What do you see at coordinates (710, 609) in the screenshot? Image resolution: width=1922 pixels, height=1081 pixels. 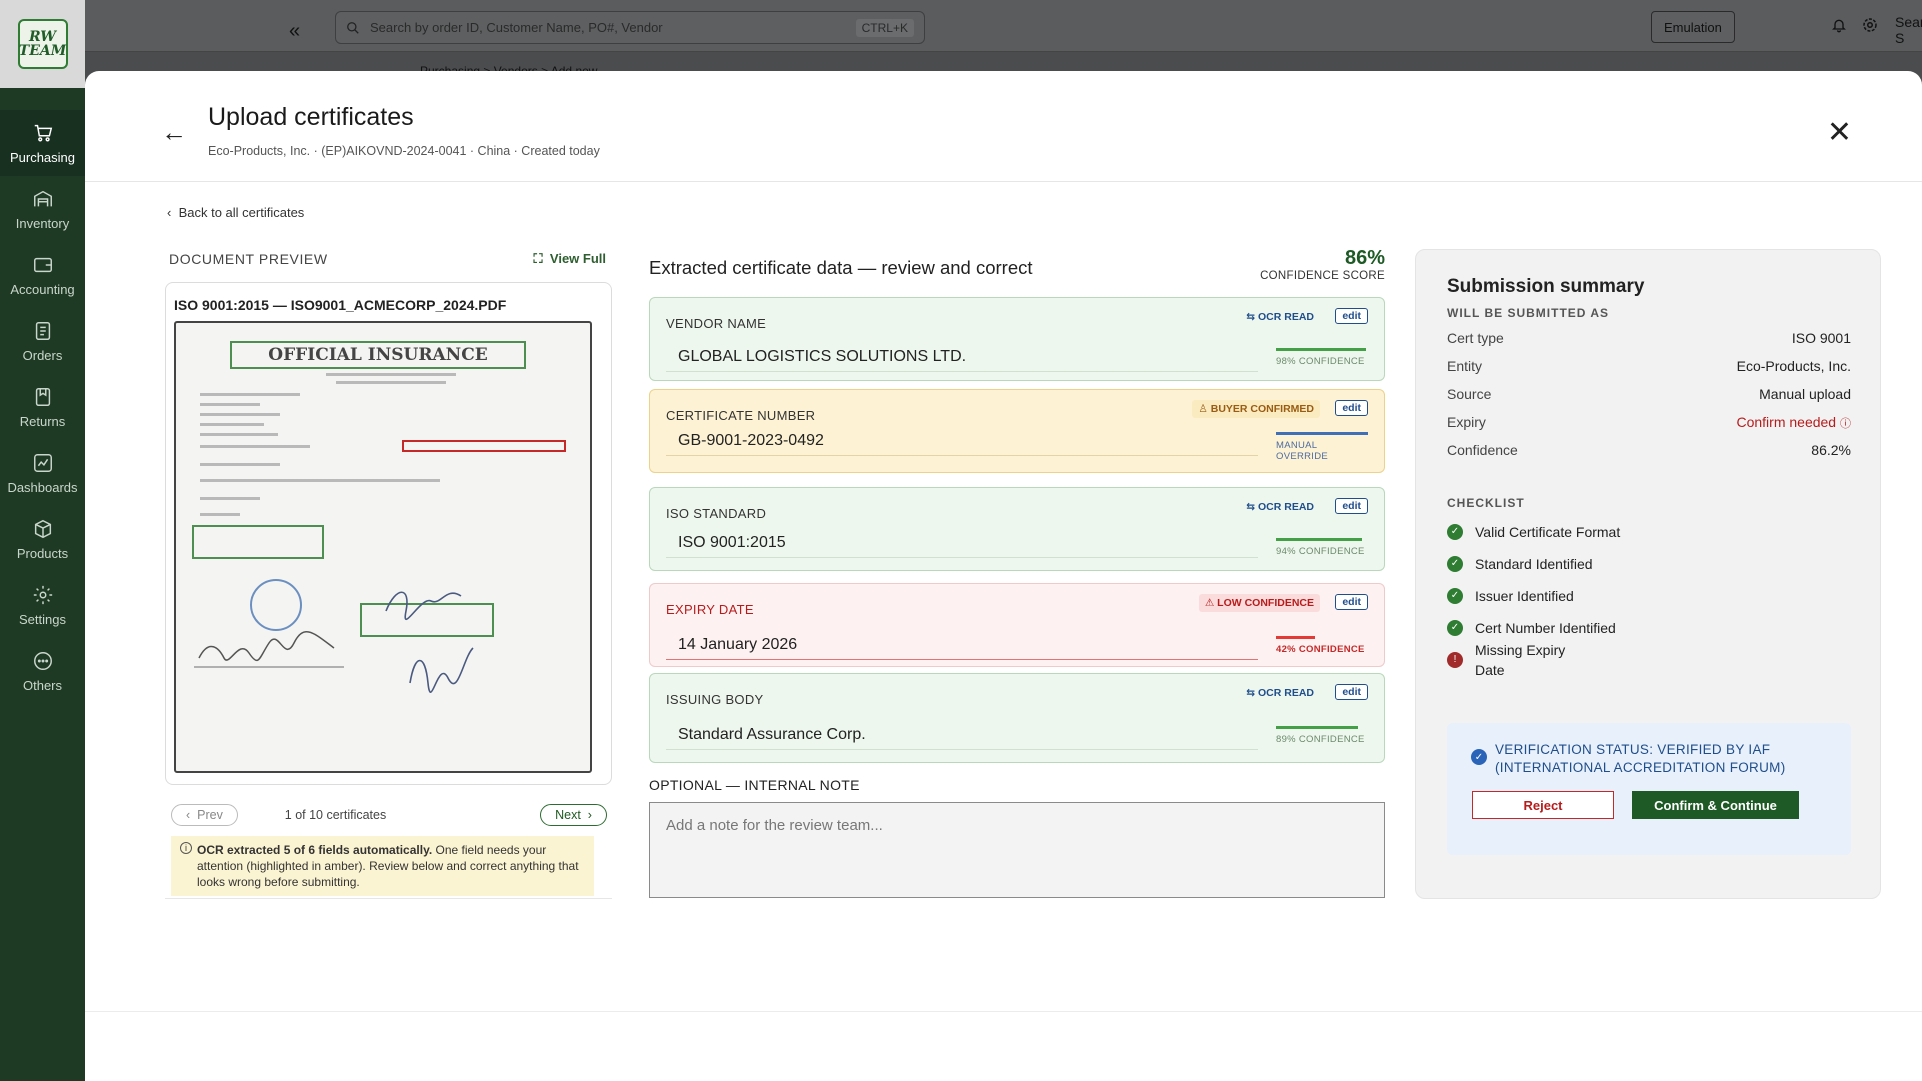 I see `field-label: EXPIRY DATE` at bounding box center [710, 609].